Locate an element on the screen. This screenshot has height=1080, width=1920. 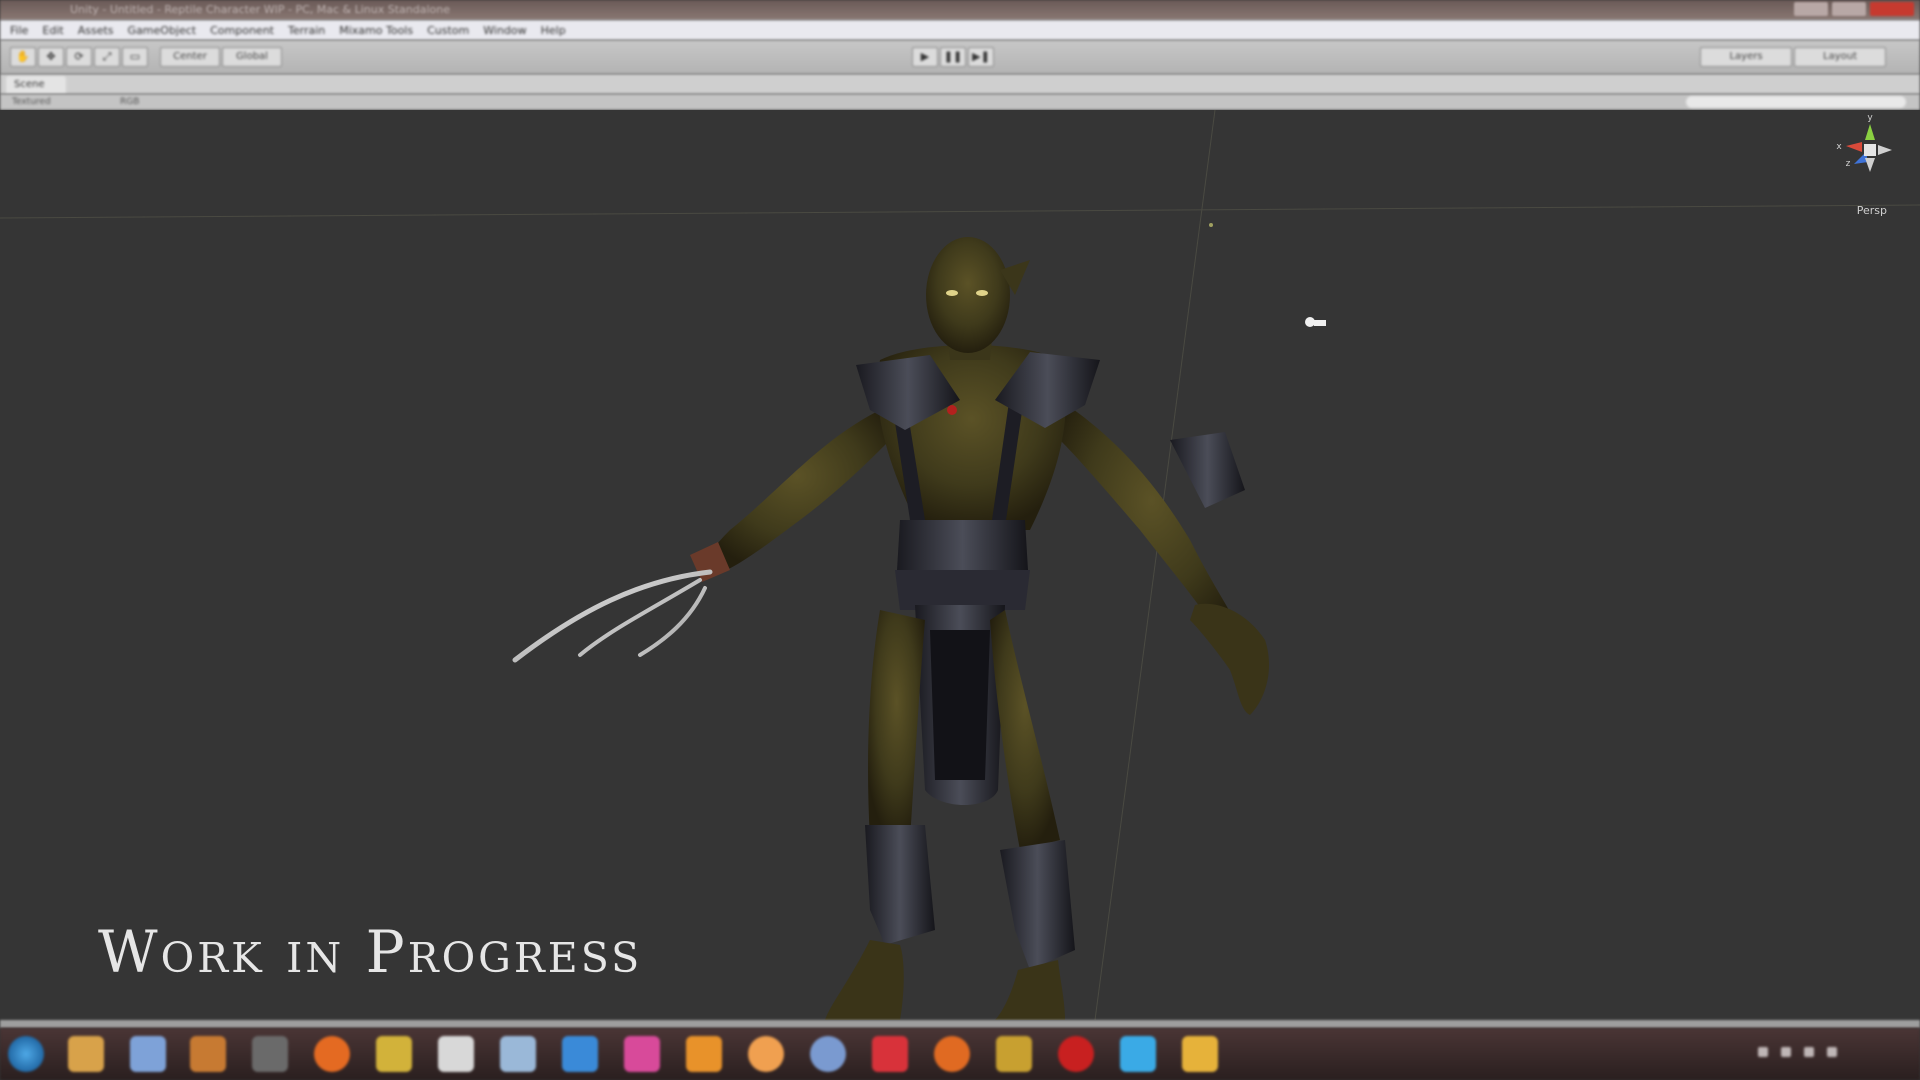
scene-tab-bar: Scene is located at coordinates (960, 84).